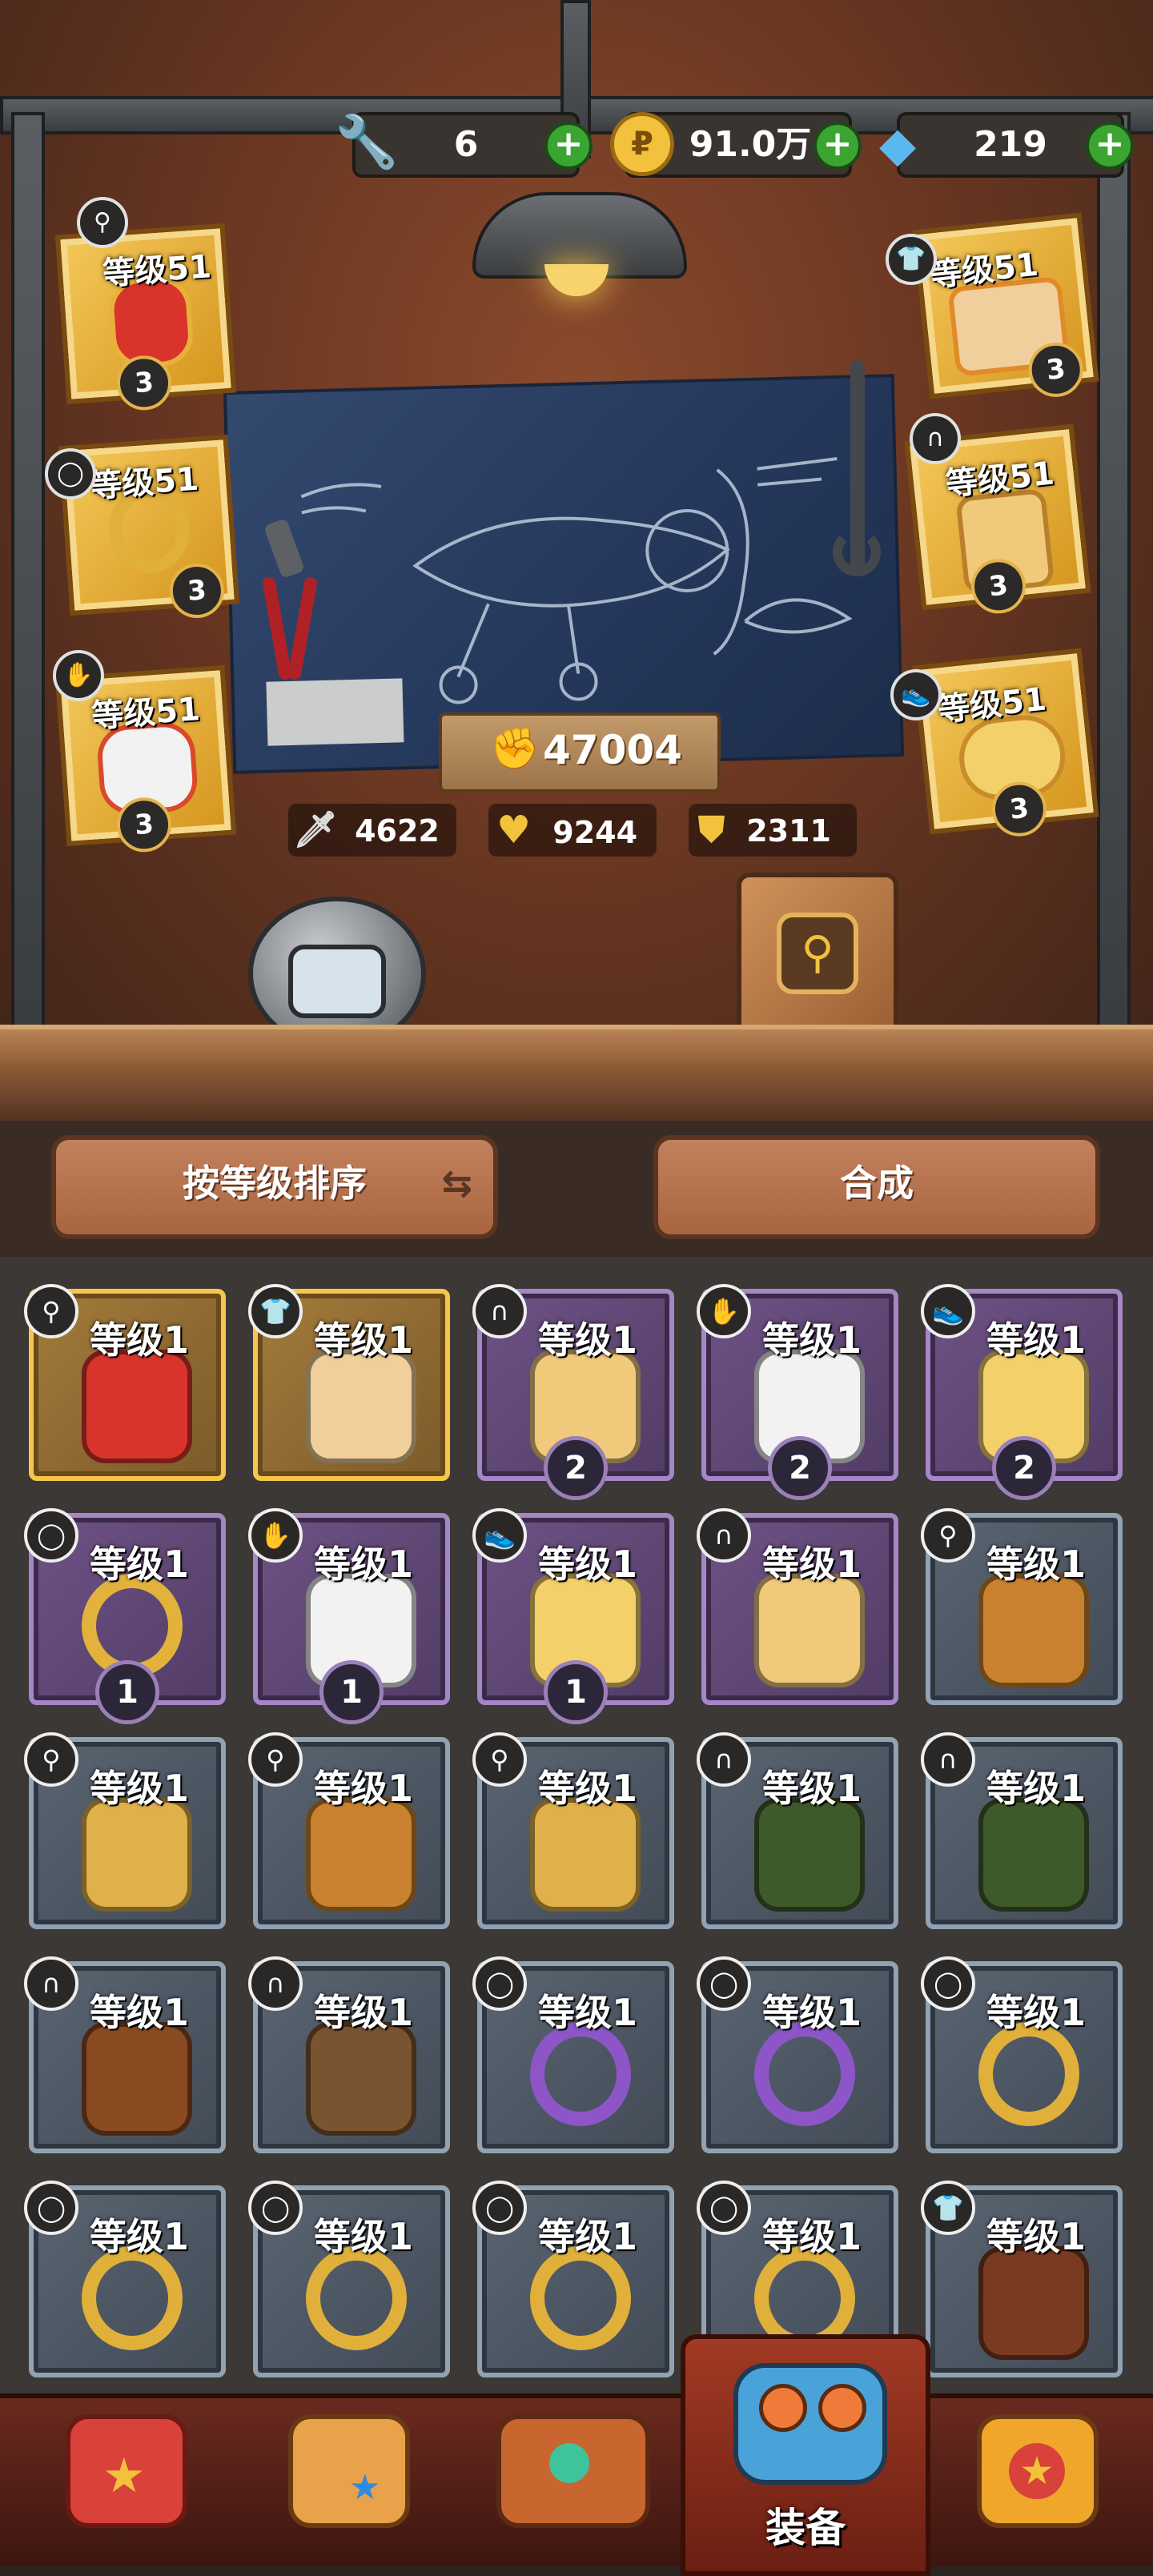 The image size is (1153, 2576). I want to click on merge-button: 合成, so click(876, 1187).